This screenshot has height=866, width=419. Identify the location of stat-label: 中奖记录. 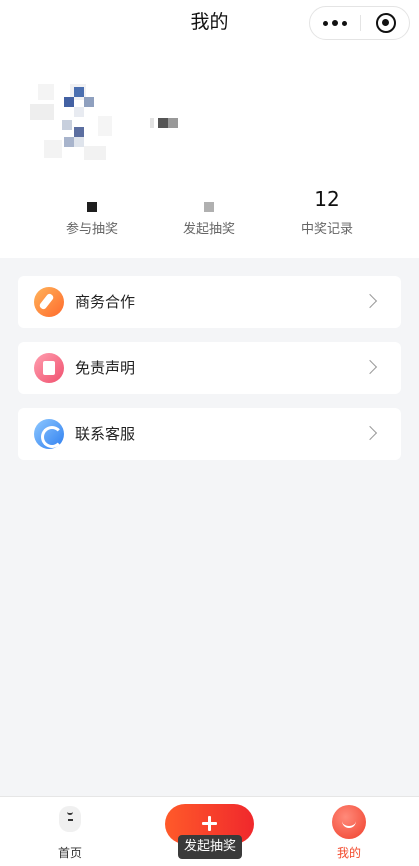
(326, 229).